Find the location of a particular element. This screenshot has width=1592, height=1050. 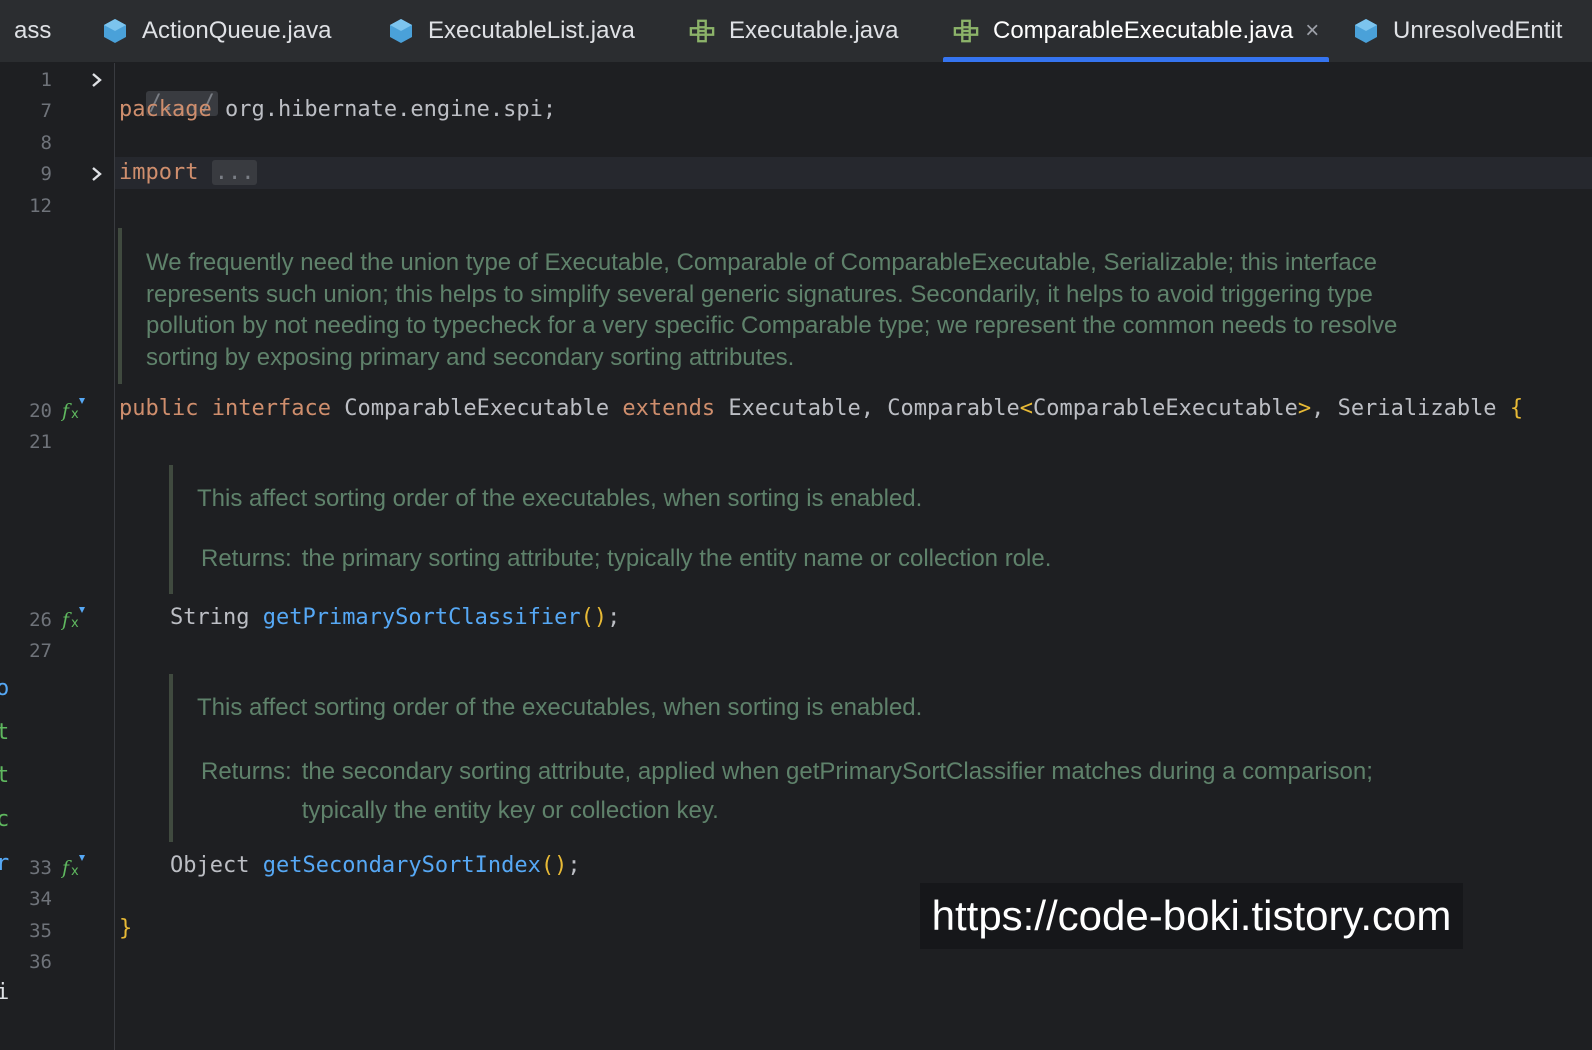

watermark: https://code-boki.tistory.com is located at coordinates (1191, 916).